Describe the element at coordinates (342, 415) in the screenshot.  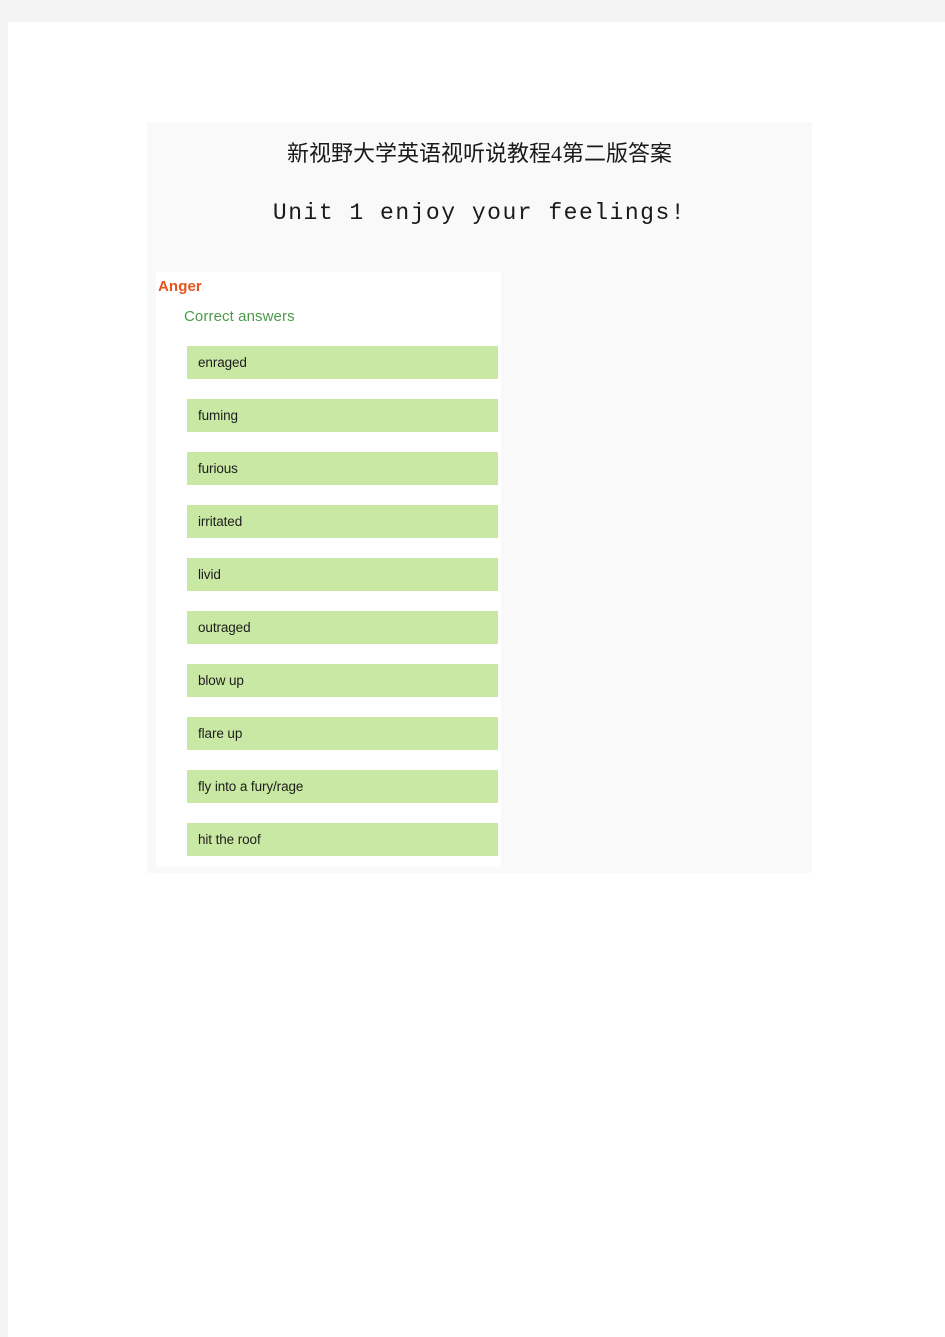
I see `answer-item: fuming` at that location.